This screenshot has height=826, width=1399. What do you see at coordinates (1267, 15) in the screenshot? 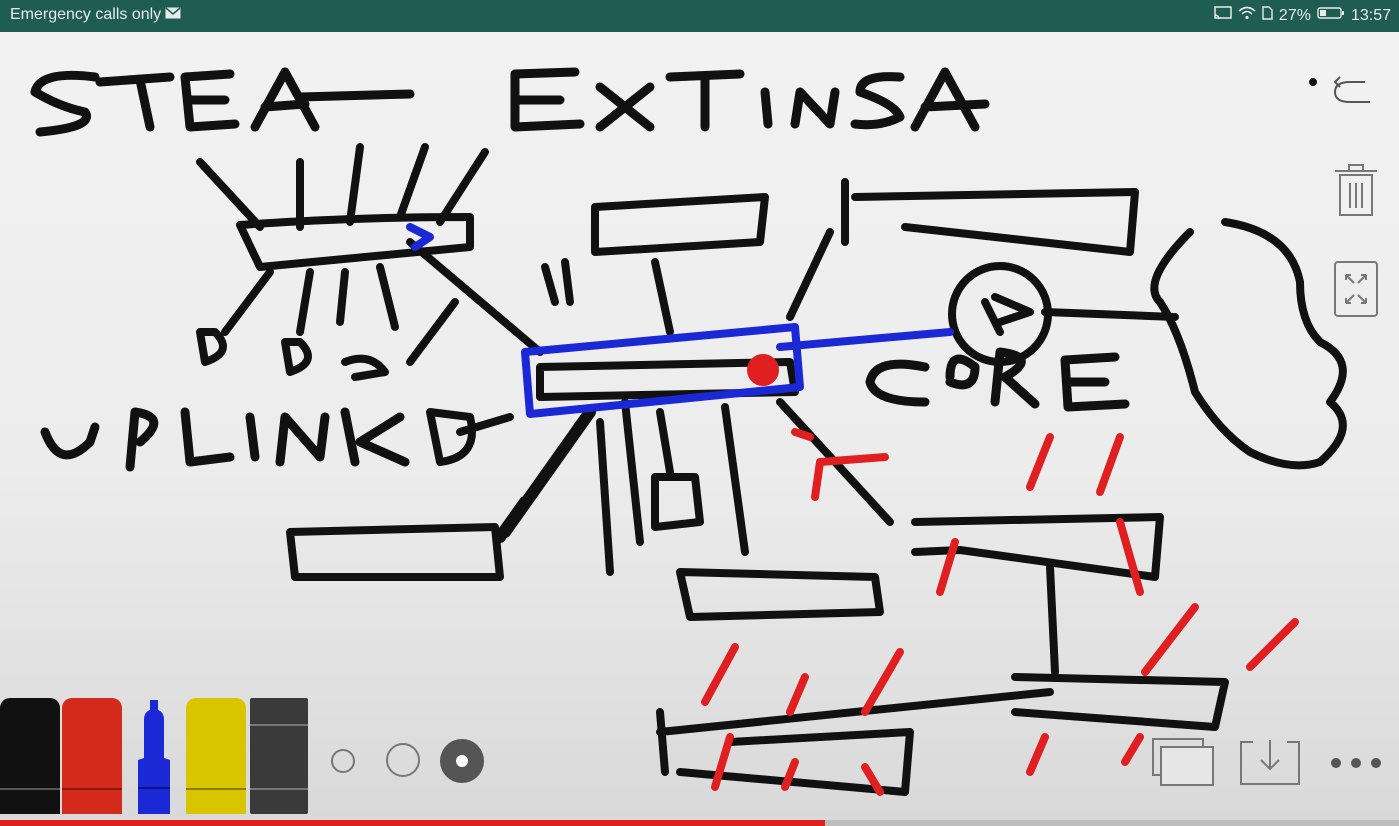
I see `sim-icon` at bounding box center [1267, 15].